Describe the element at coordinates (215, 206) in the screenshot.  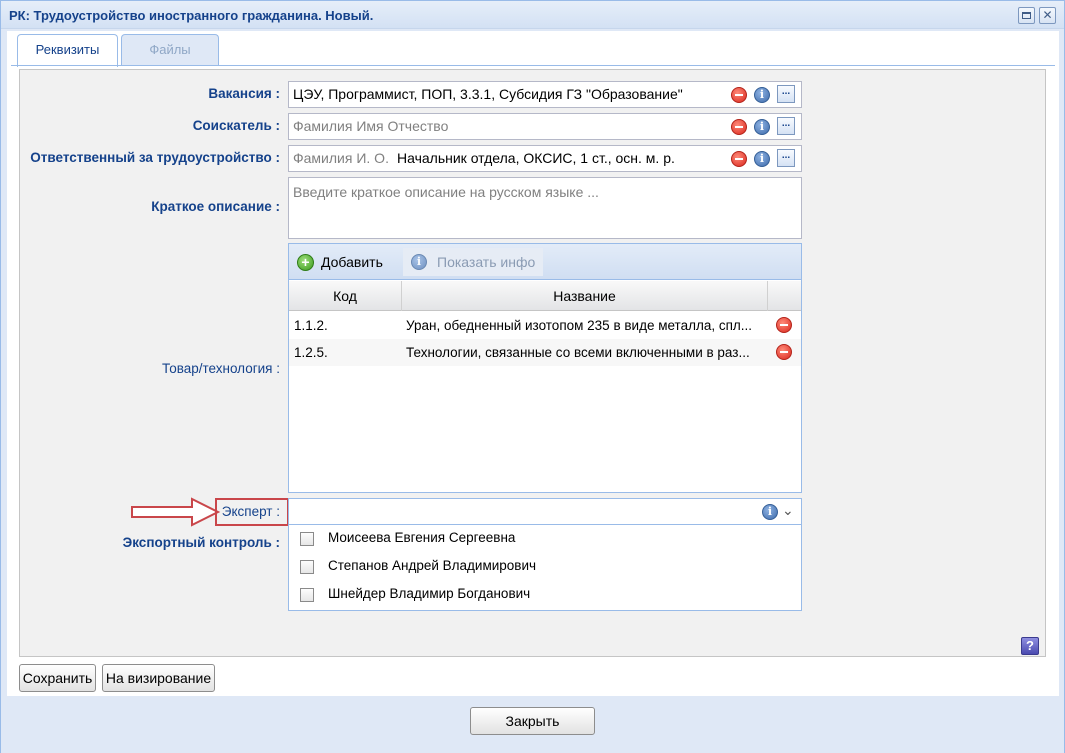
I see `description-label: Краткое описание :` at that location.